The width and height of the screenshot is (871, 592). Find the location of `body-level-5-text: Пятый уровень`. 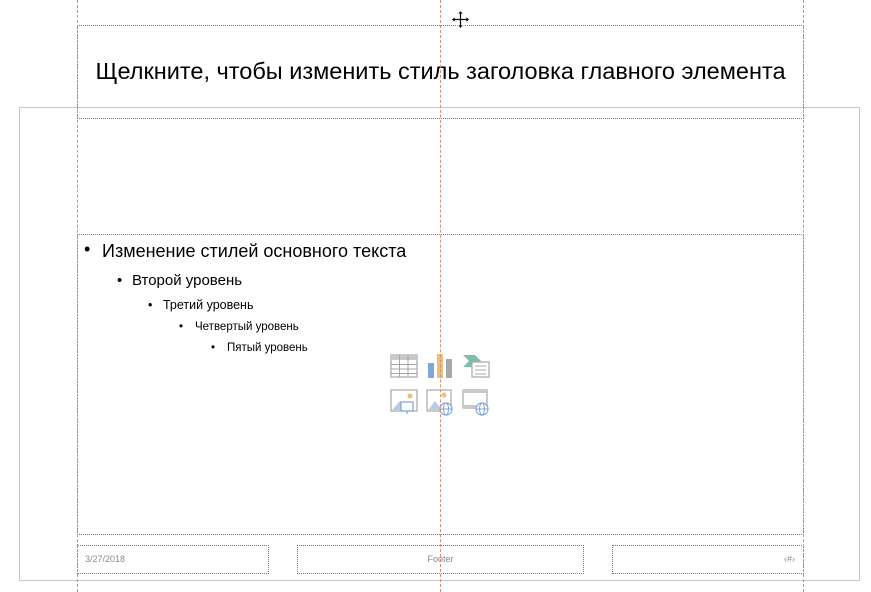

body-level-5-text: Пятый уровень is located at coordinates (267, 348).